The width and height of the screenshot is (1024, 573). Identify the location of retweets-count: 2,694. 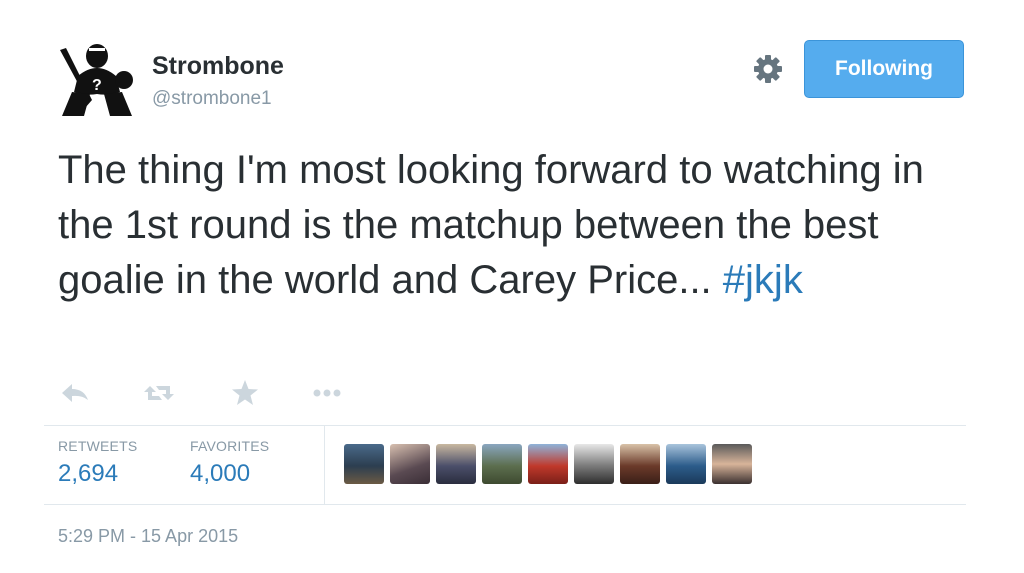
(88, 473).